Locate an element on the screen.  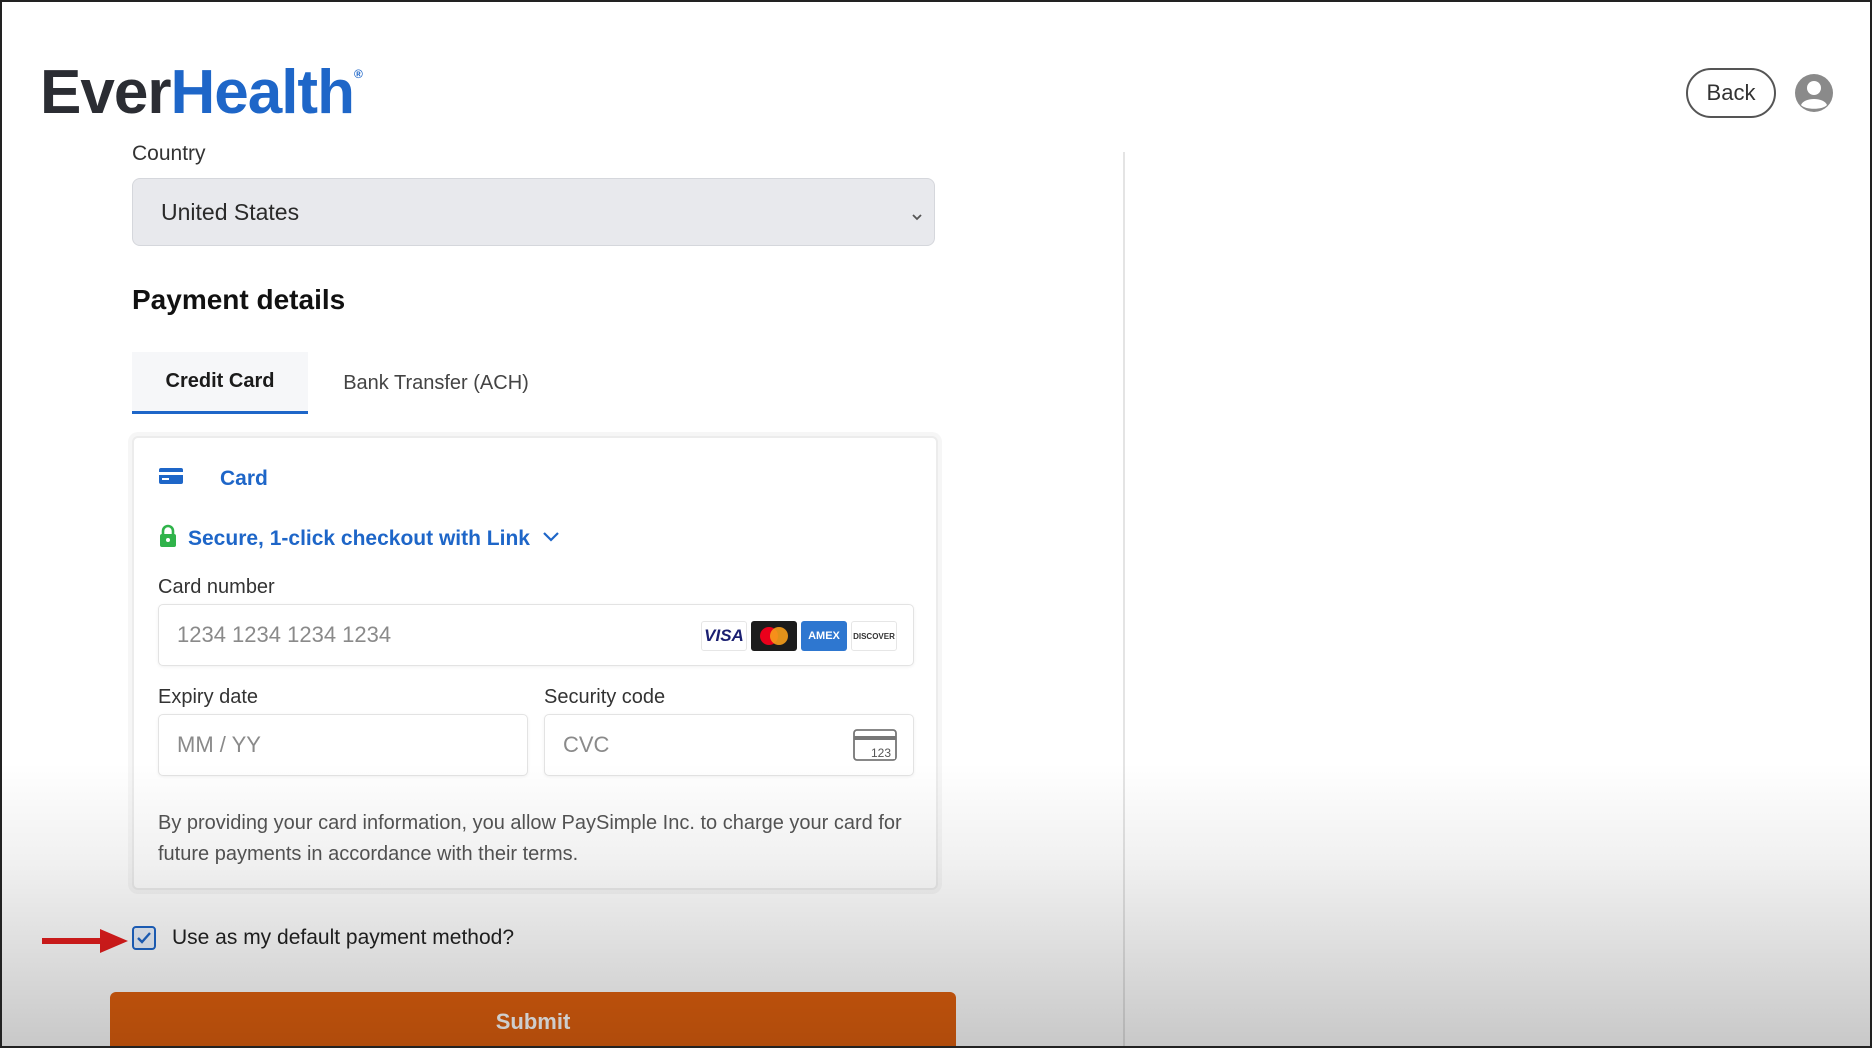
link-checkout-text: Secure, 1-click checkout with Link is located at coordinates (359, 538).